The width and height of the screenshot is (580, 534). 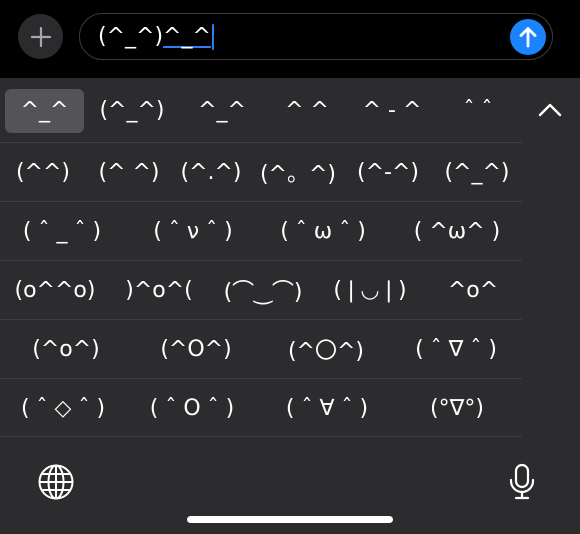 What do you see at coordinates (307, 110) in the screenshot?
I see `candidate-item: ^ ^` at bounding box center [307, 110].